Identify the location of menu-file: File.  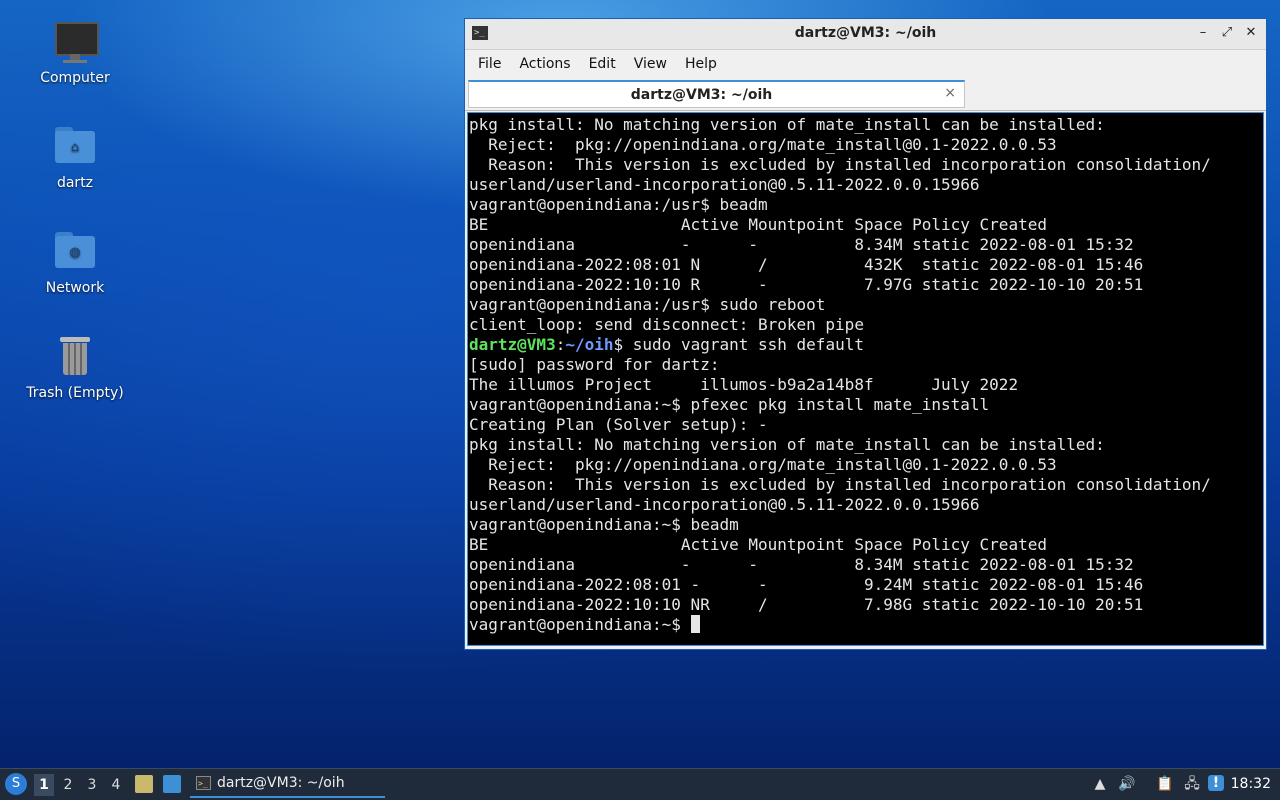
(489, 64).